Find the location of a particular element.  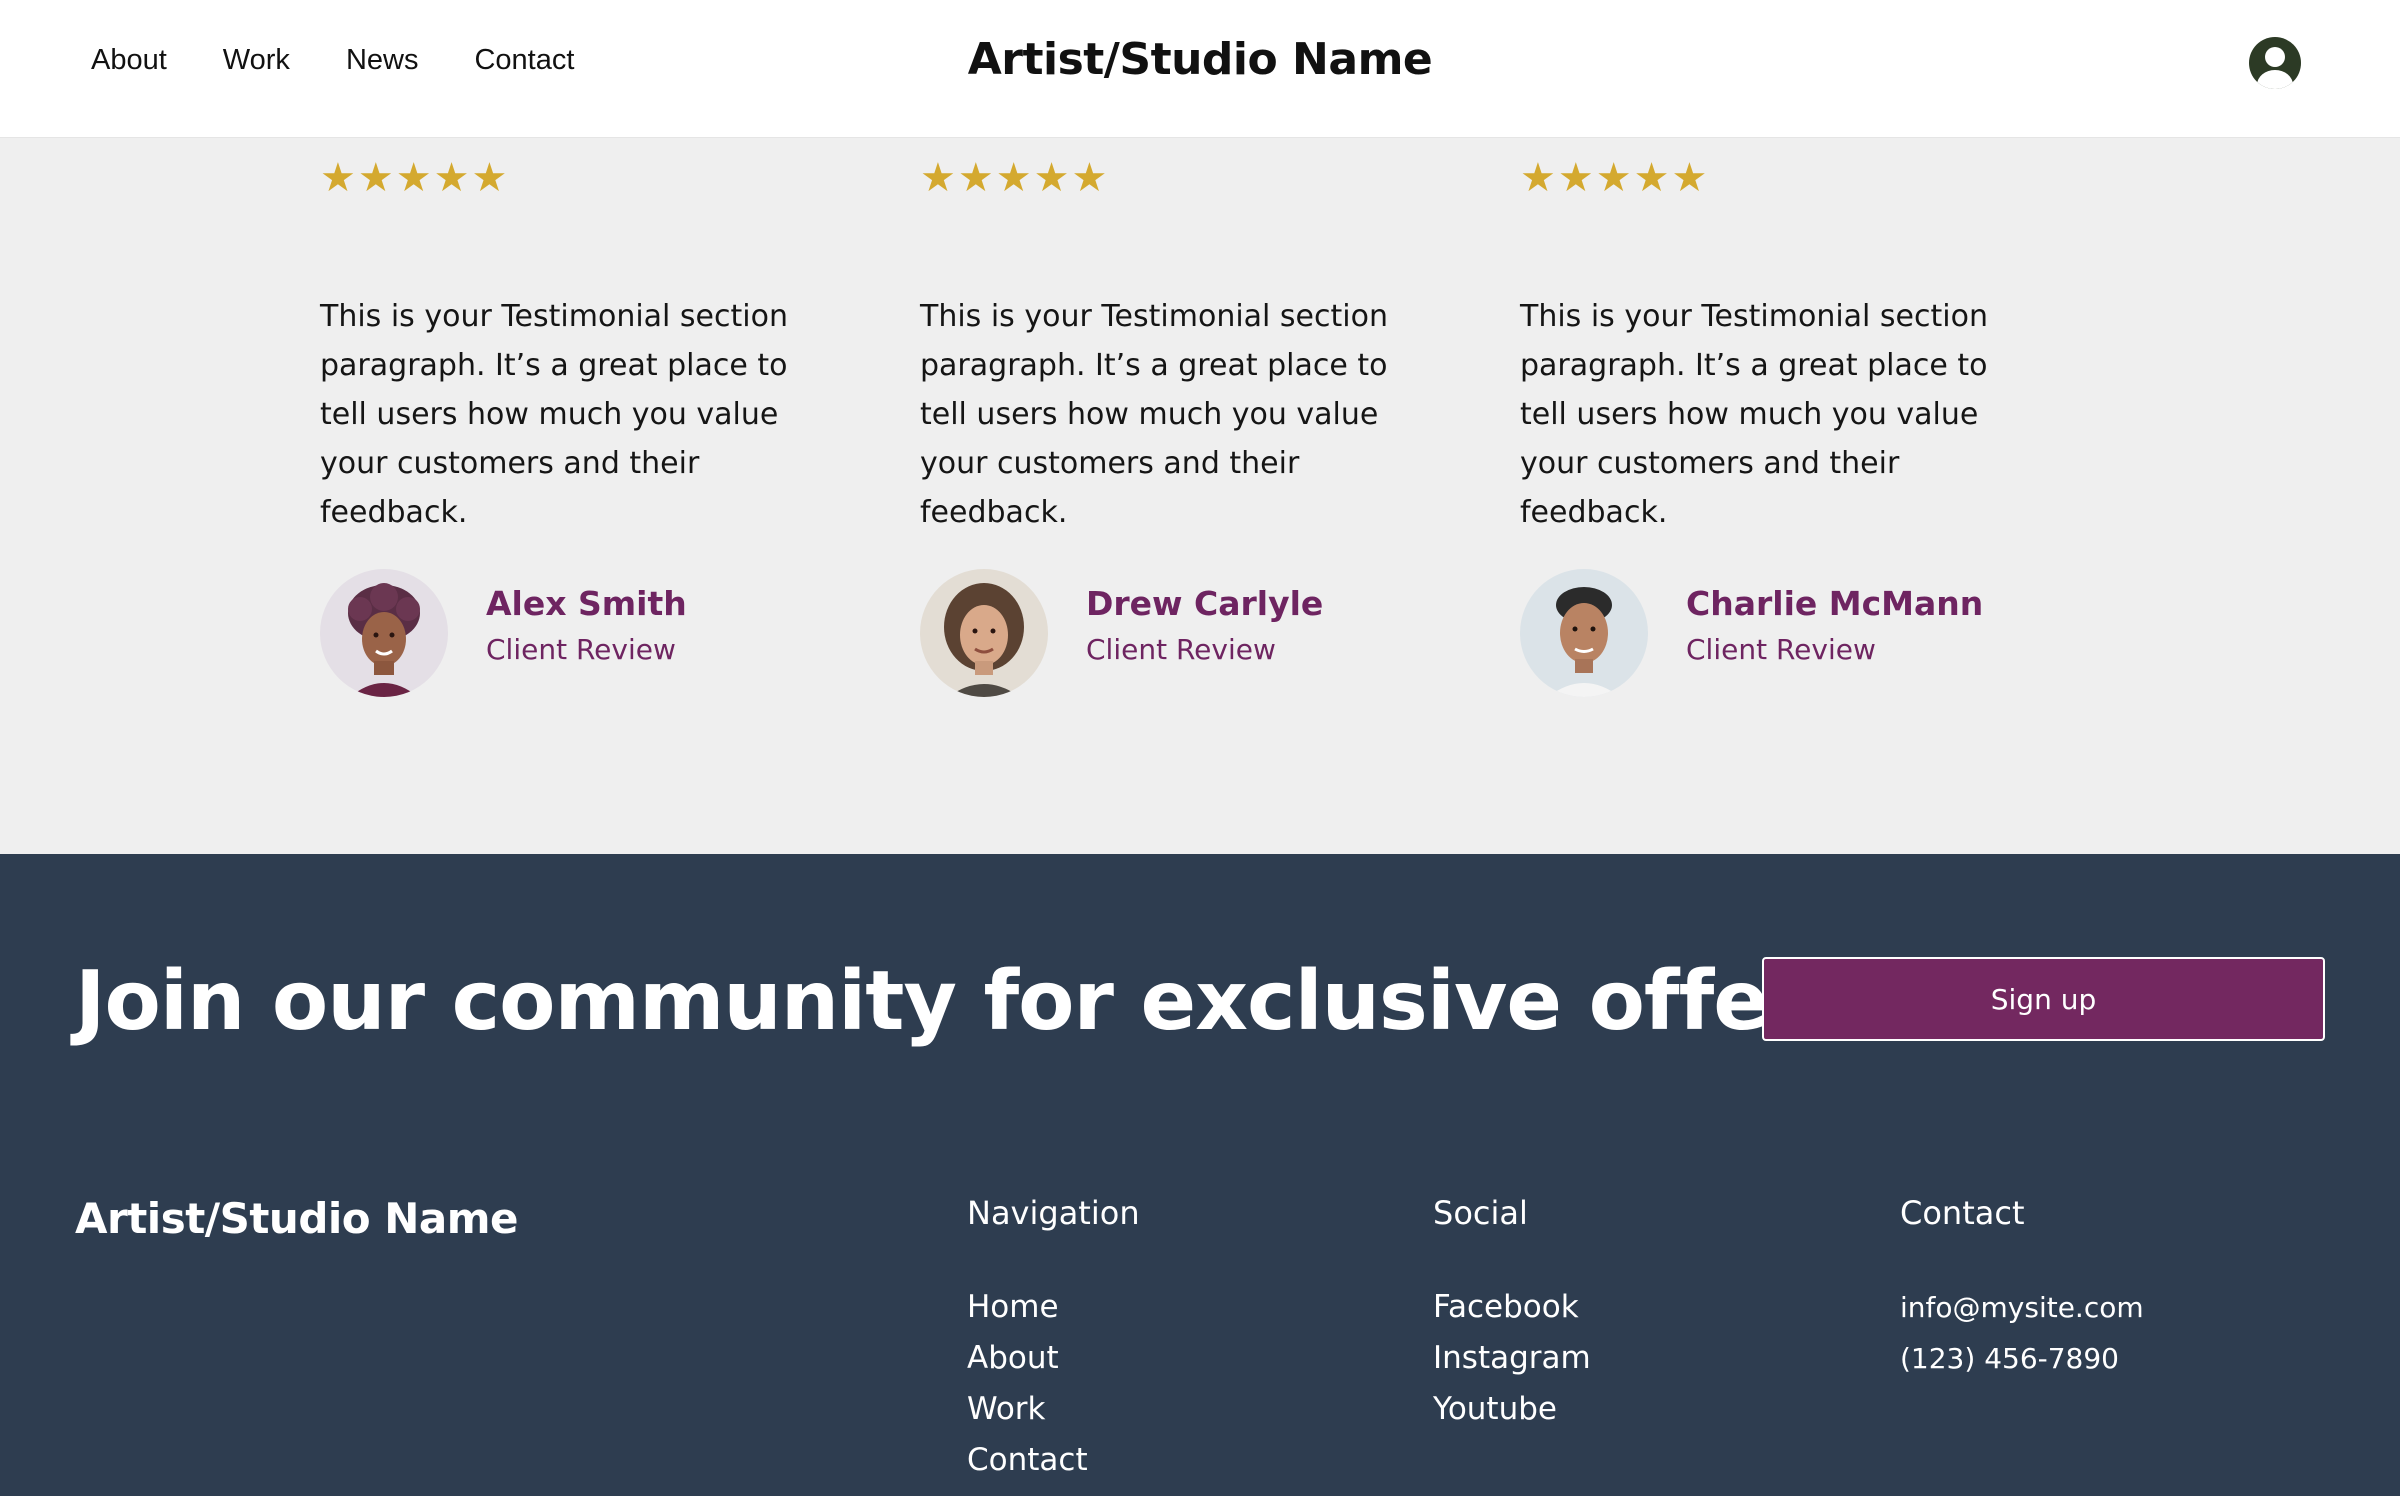

footer-navigation: Navigation Home About Work Contact is located at coordinates (1053, 1340).